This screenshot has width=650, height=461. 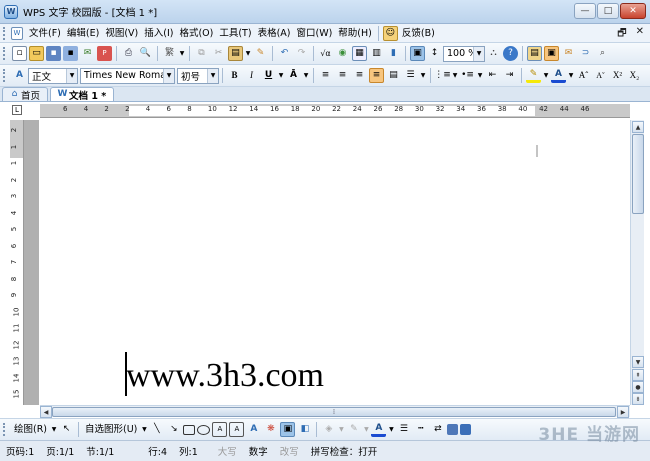 I want to click on vertical-scrollbar: ▲ ▼ ⇞ ● ⇟, so click(x=637, y=262).